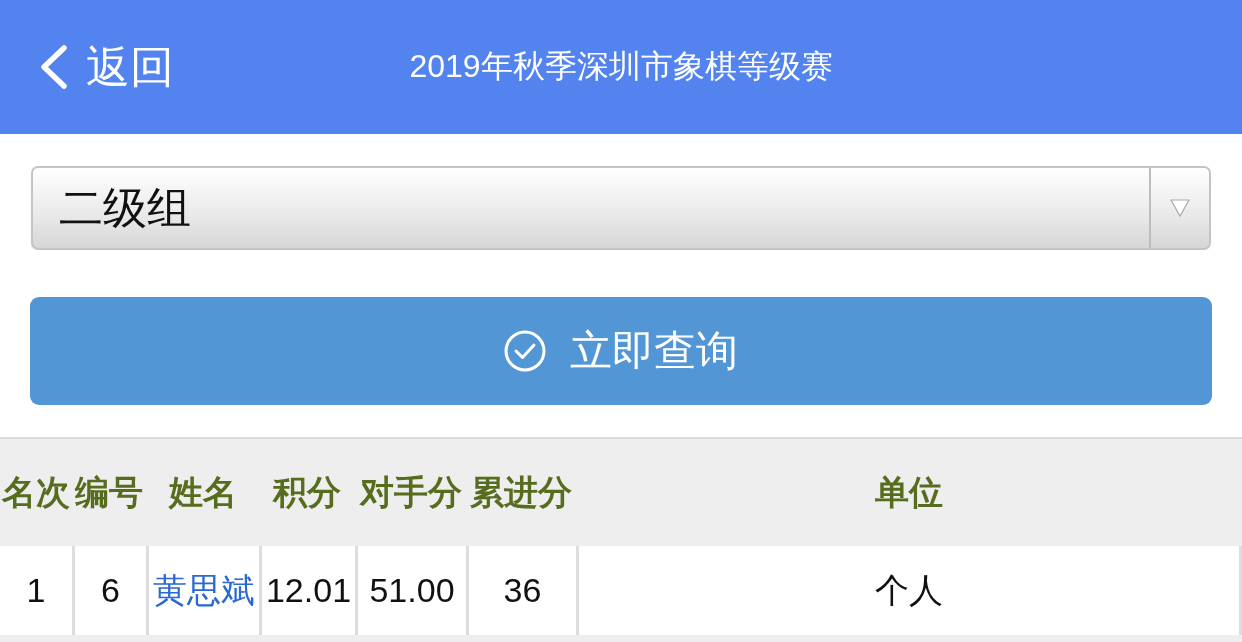  Describe the element at coordinates (204, 590) in the screenshot. I see `player-name-link: 黄思斌` at that location.